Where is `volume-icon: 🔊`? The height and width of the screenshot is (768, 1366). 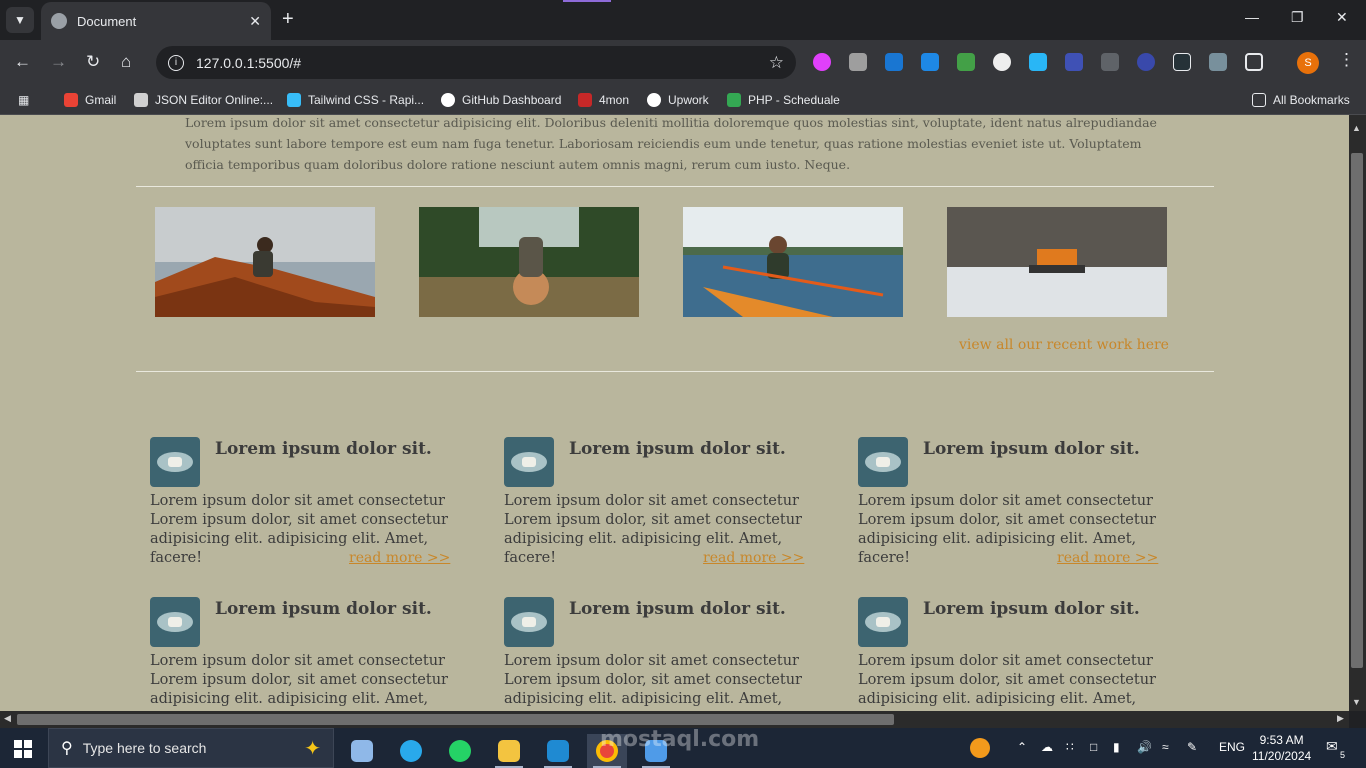
volume-icon: 🔊 is located at coordinates (1144, 747).